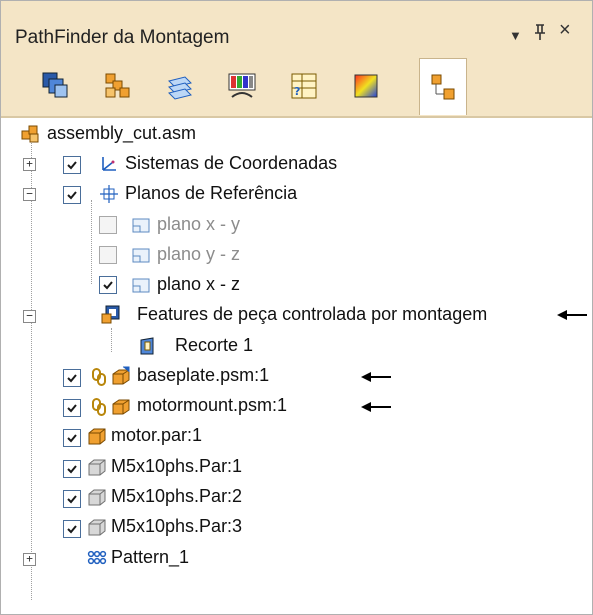  I want to click on panel-pin-button, so click(540, 35).